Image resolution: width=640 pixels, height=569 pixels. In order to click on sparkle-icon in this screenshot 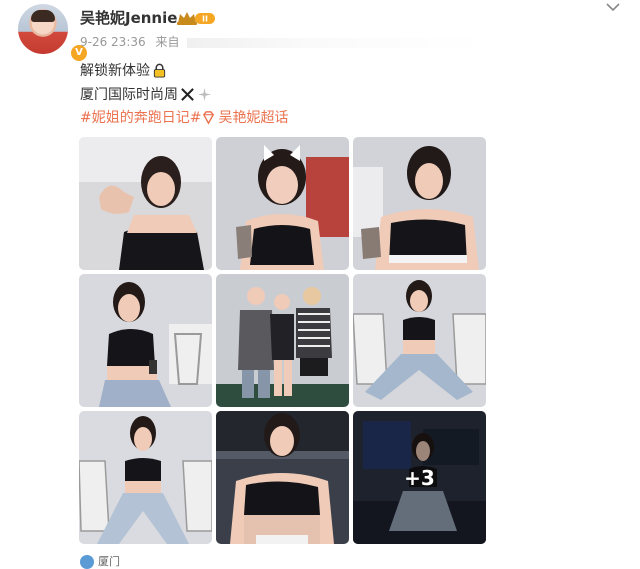, I will do `click(204, 94)`.